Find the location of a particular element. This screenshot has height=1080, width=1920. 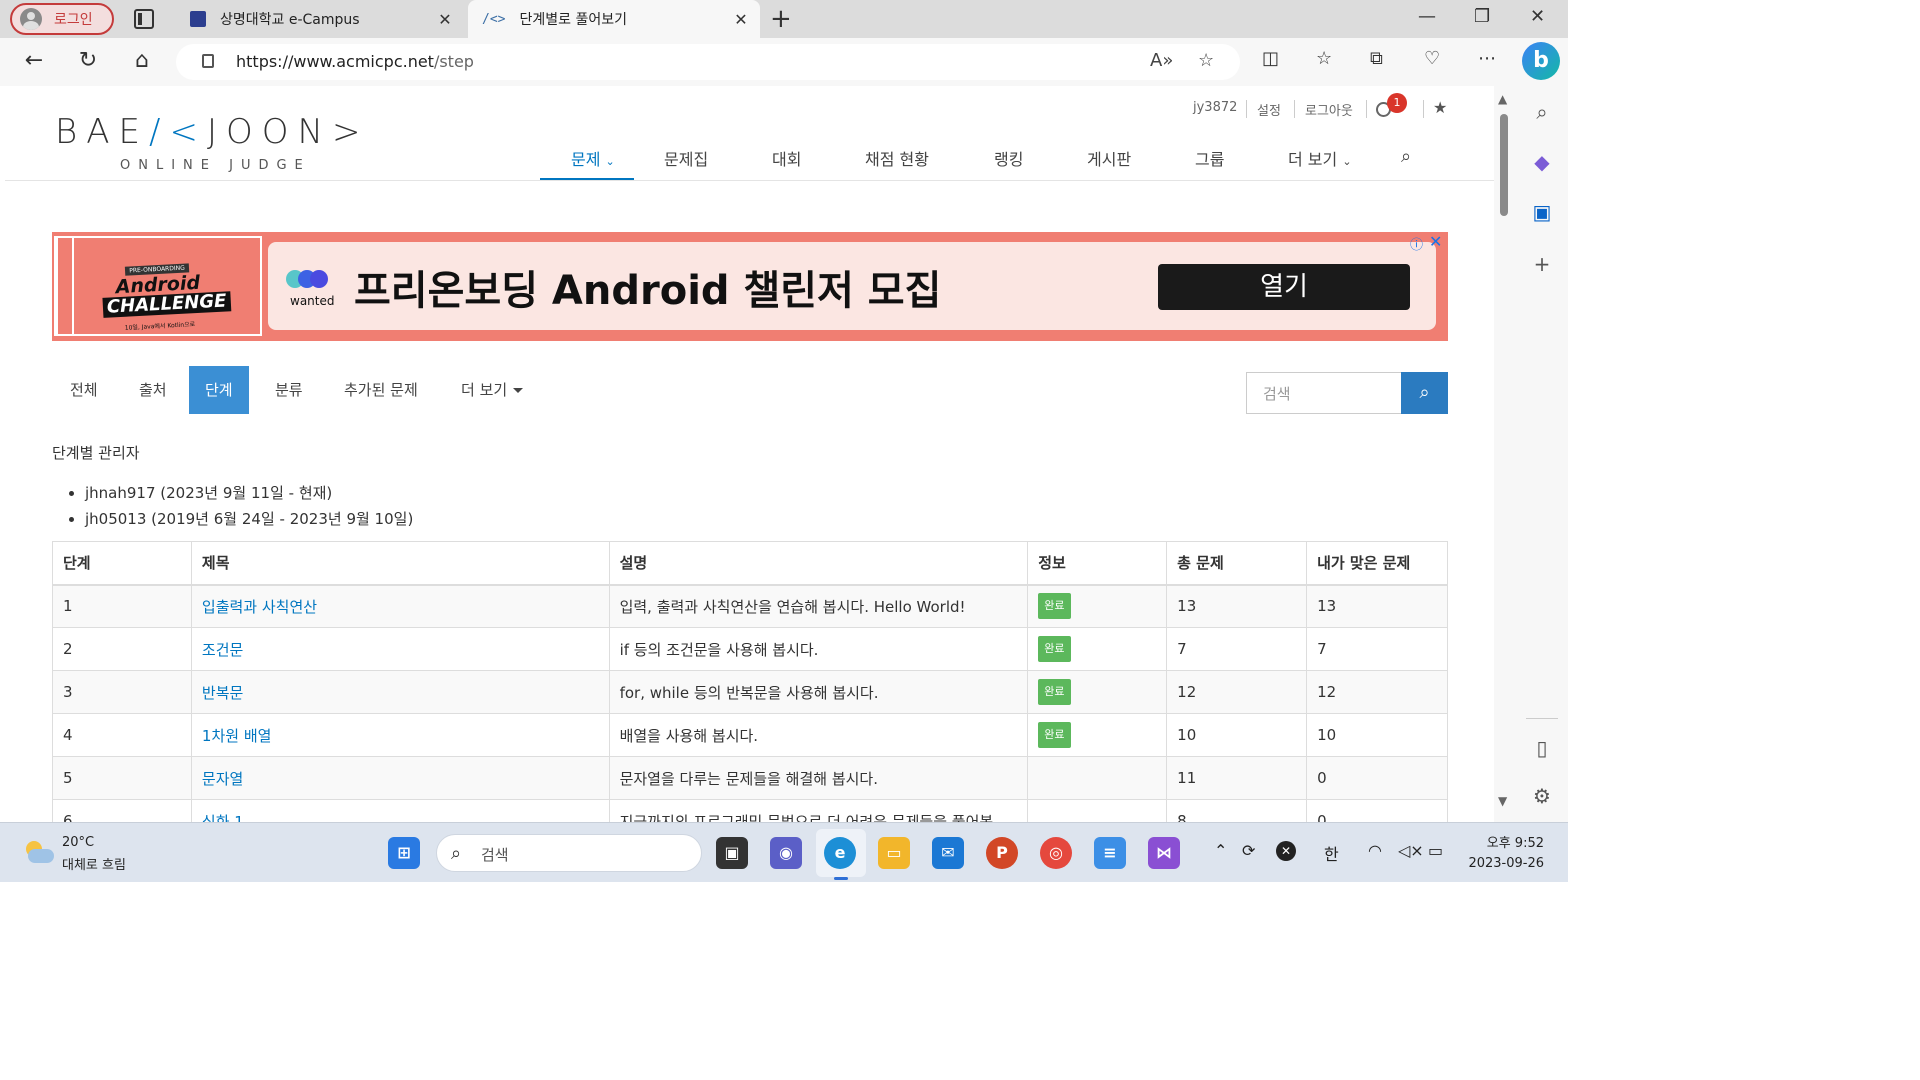

col-desc: 설명 is located at coordinates (818, 563).